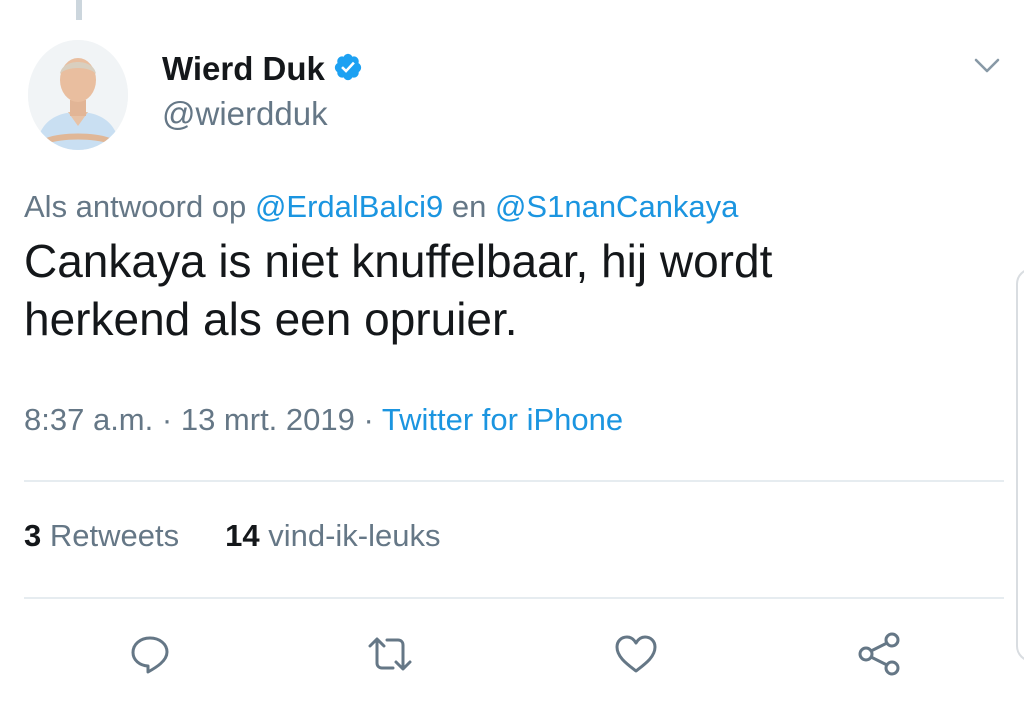 The width and height of the screenshot is (1024, 710). Describe the element at coordinates (502, 419) in the screenshot. I see `tweet-source-link: Twitter for iPhone` at that location.